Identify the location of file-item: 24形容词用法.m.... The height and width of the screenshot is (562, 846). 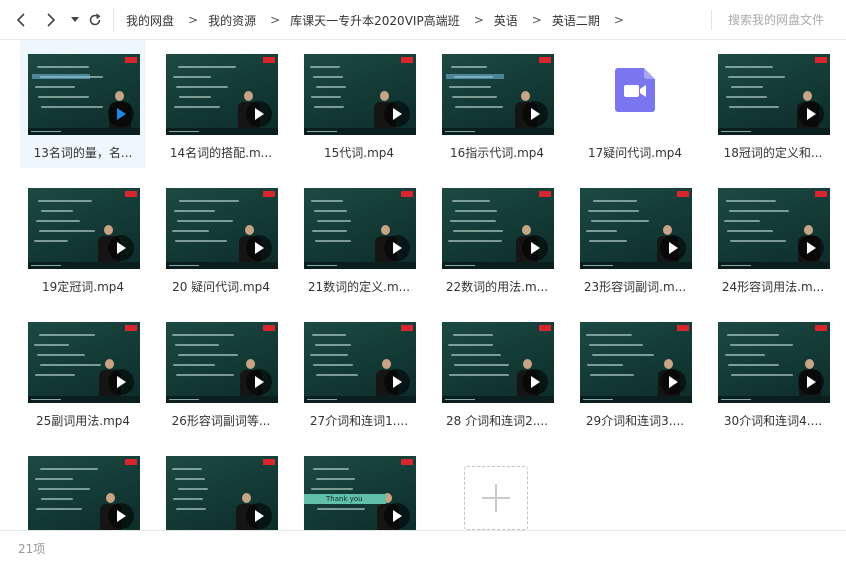
(773, 238).